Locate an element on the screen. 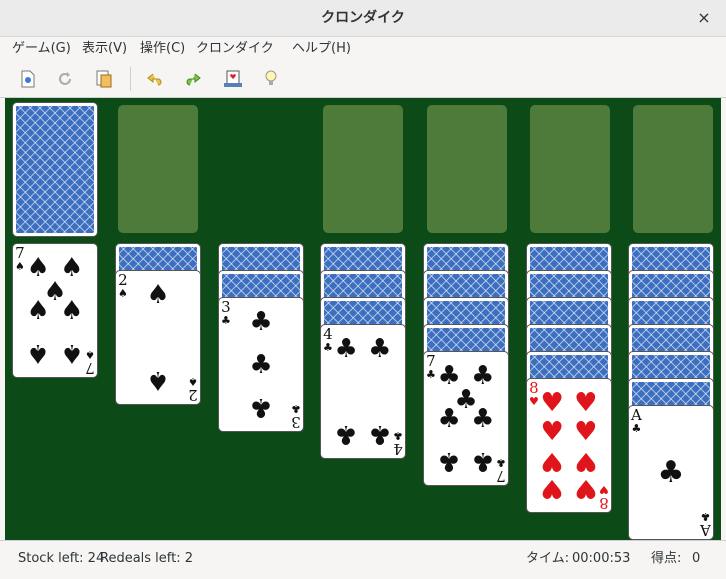 This screenshot has height=579, width=726. playing-card: 3 ♣ 3 ♣ ♣ ♣ ♣ is located at coordinates (261, 364).